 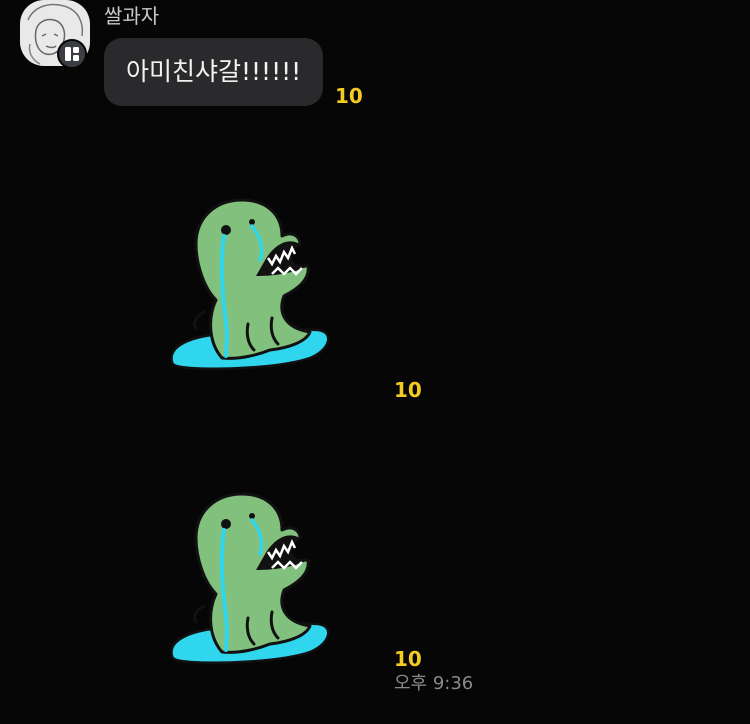 What do you see at coordinates (214, 72) in the screenshot?
I see `message-bubble: 아미친샤갈!!!!!!` at bounding box center [214, 72].